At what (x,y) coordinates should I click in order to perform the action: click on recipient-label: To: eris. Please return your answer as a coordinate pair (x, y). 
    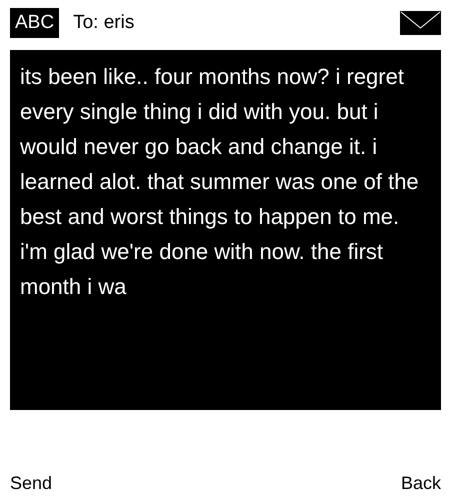
    Looking at the image, I should click on (104, 23).